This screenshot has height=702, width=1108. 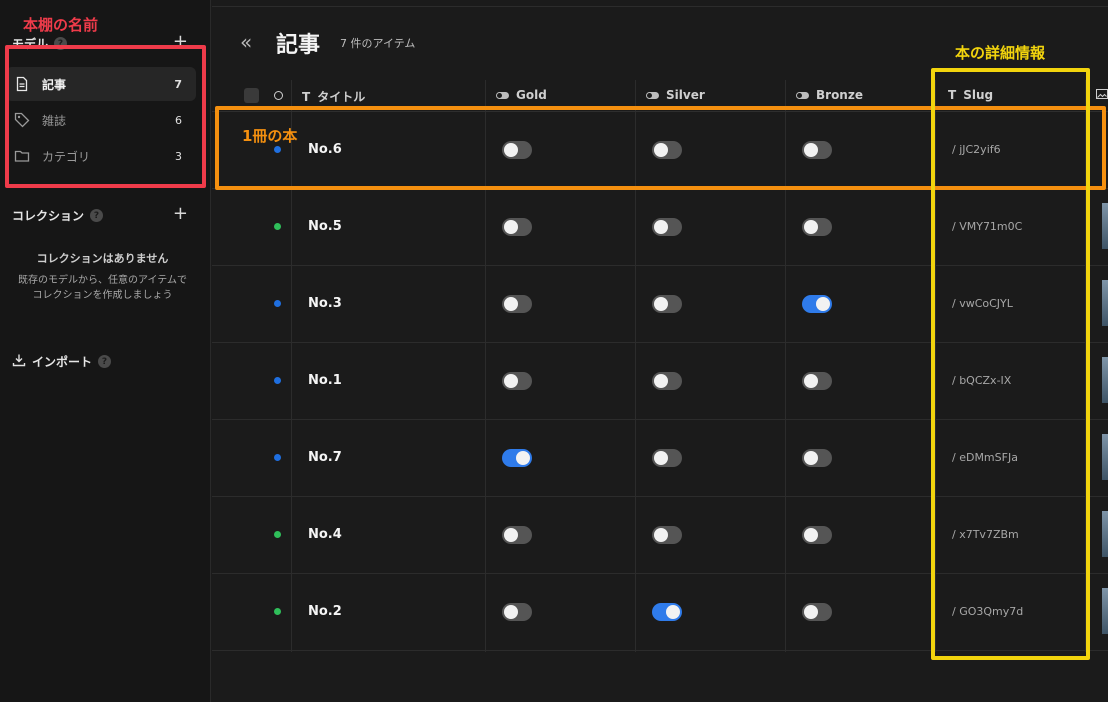 I want to click on collection-section-header: コレクション ?, so click(x=58, y=215).